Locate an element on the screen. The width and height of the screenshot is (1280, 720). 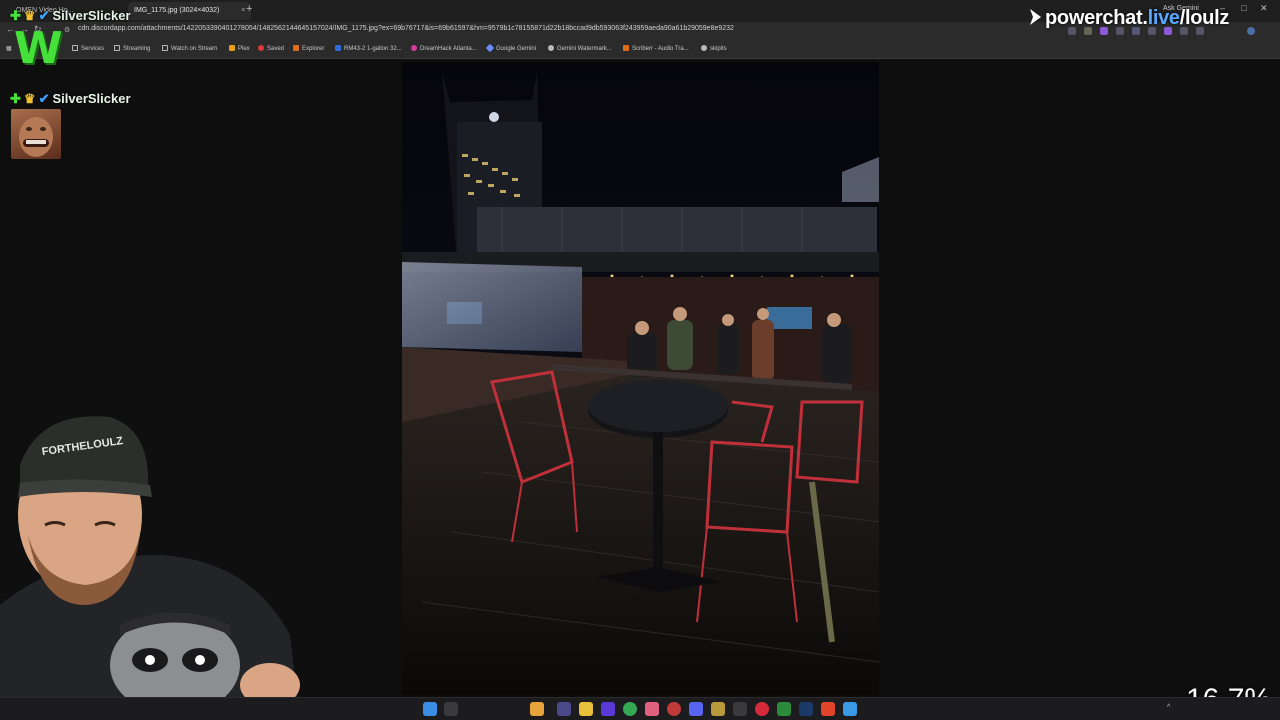
apps-icon: ▦ is located at coordinates (9, 48).